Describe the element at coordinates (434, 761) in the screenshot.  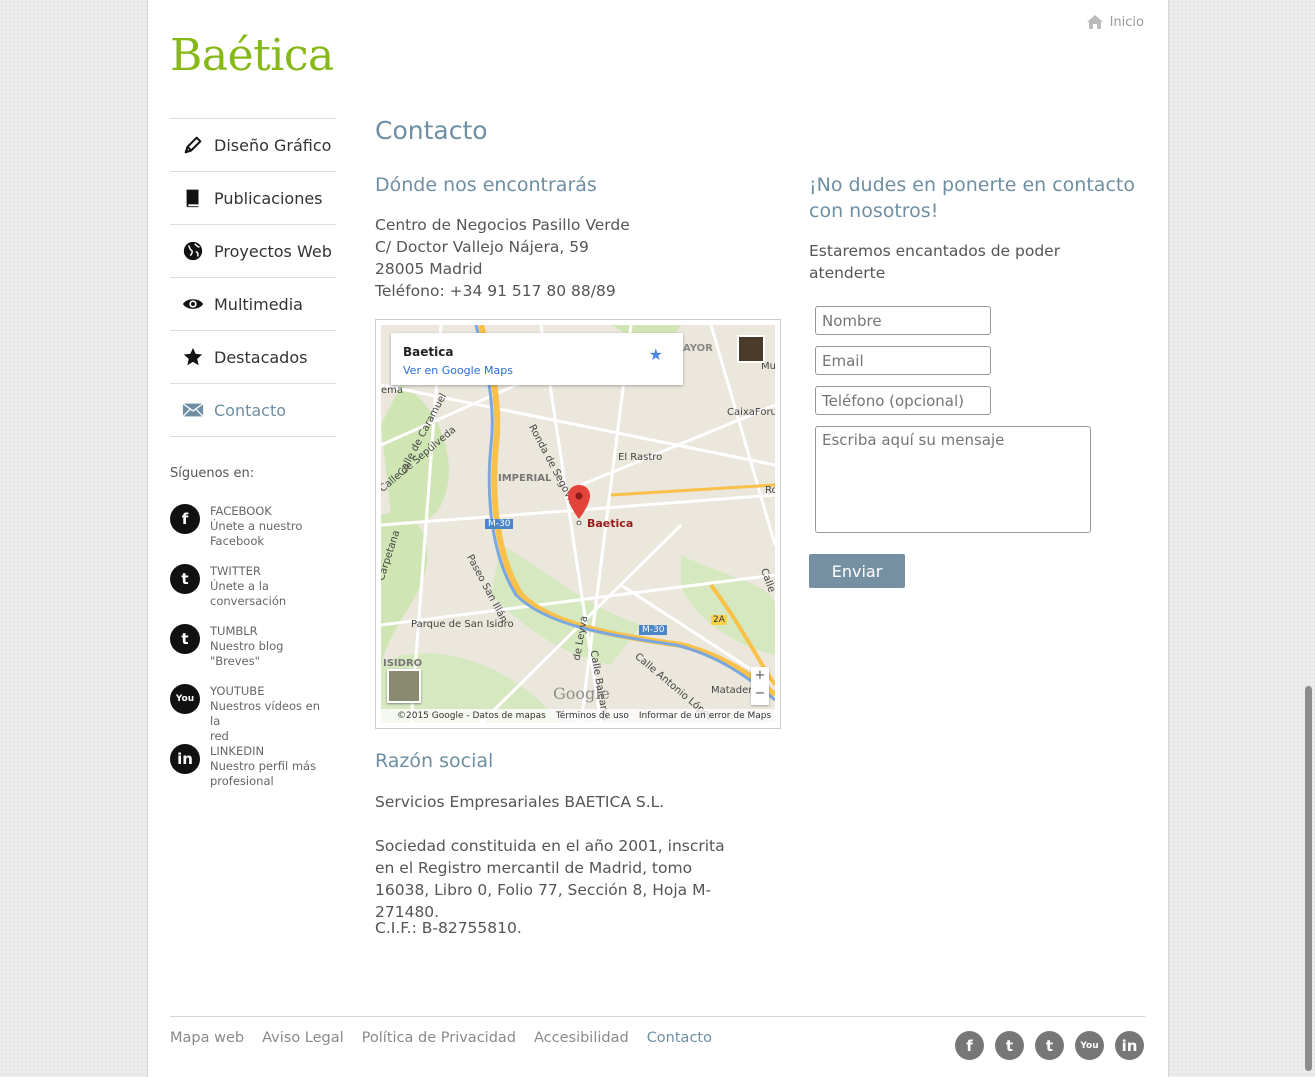
I see `razon-title: Razón social` at that location.